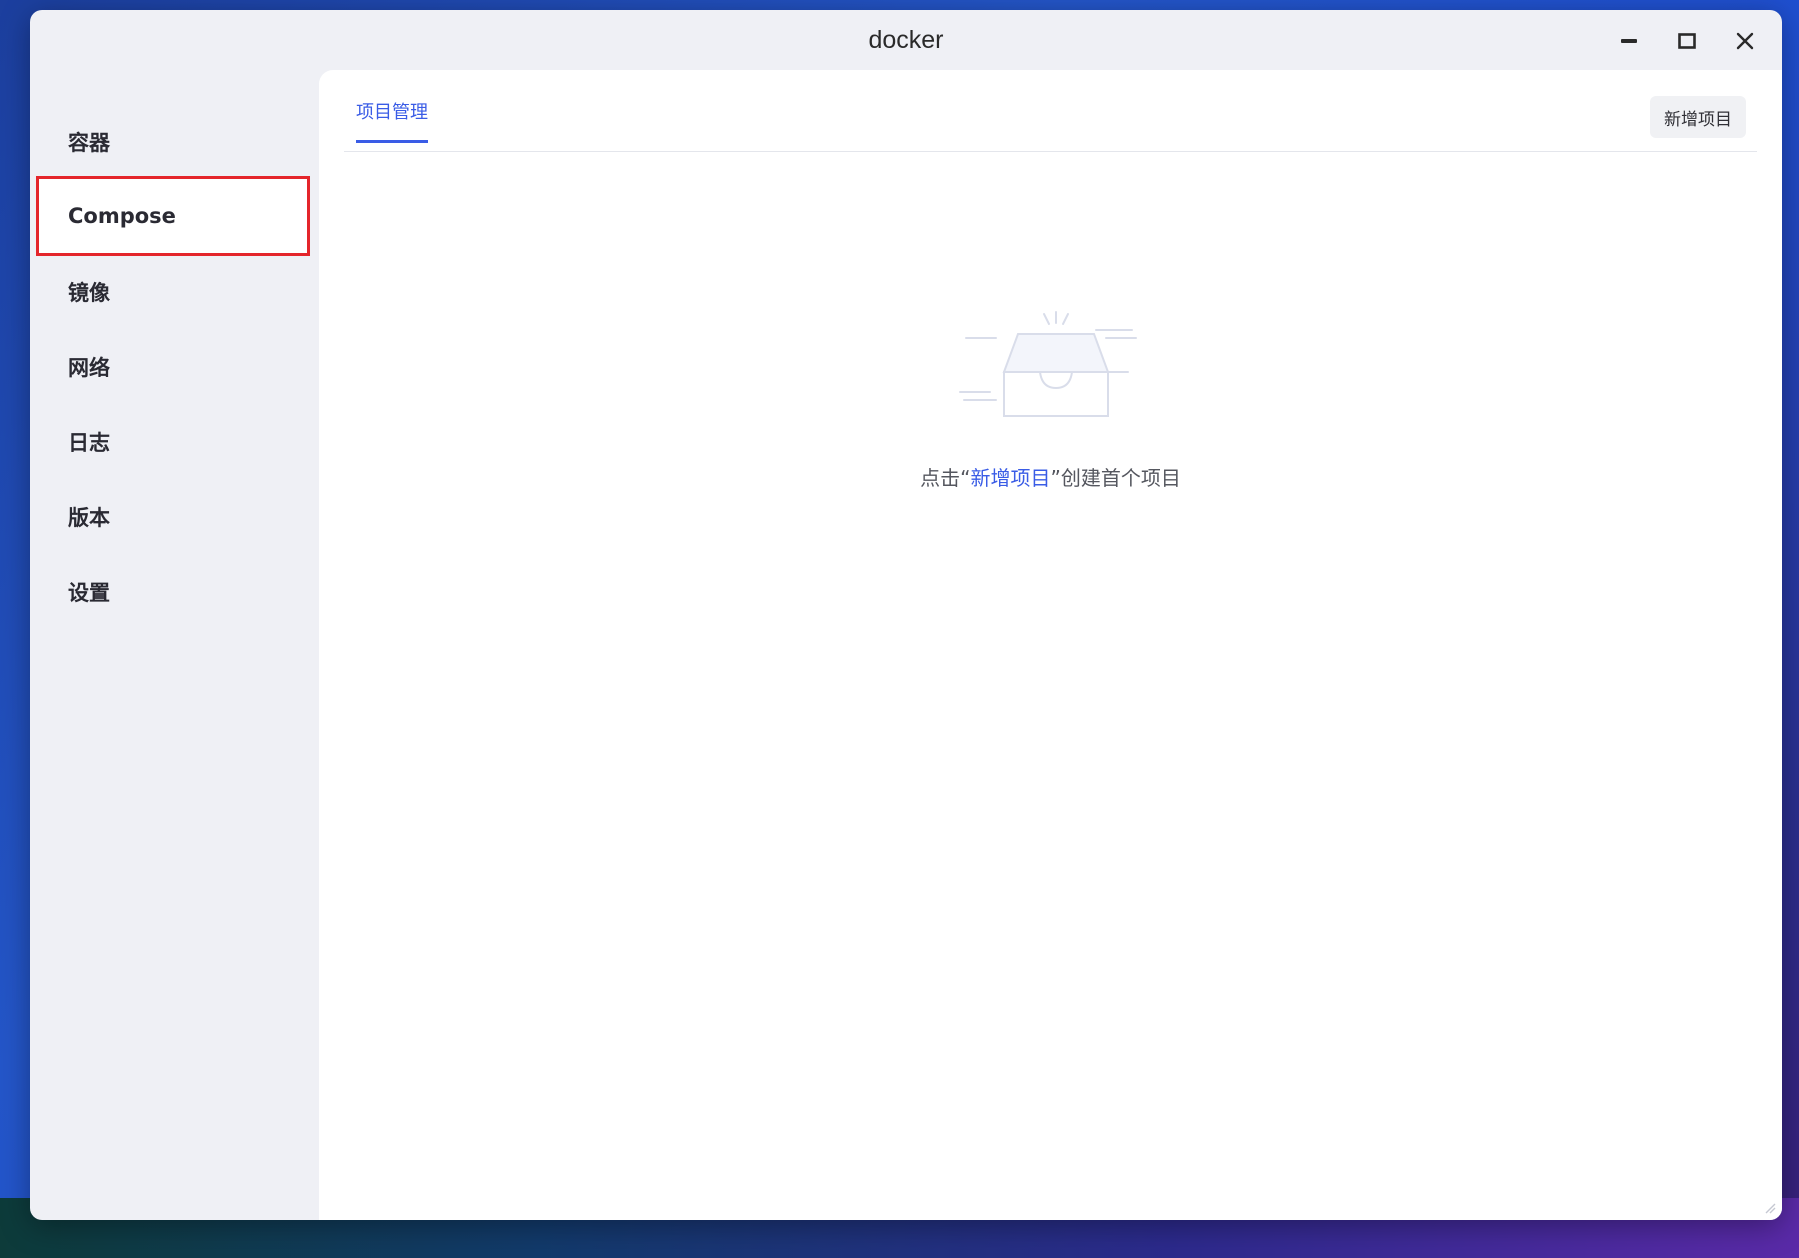 This screenshot has height=1258, width=1799. I want to click on tab-bar: 项目管理, so click(1050, 111).